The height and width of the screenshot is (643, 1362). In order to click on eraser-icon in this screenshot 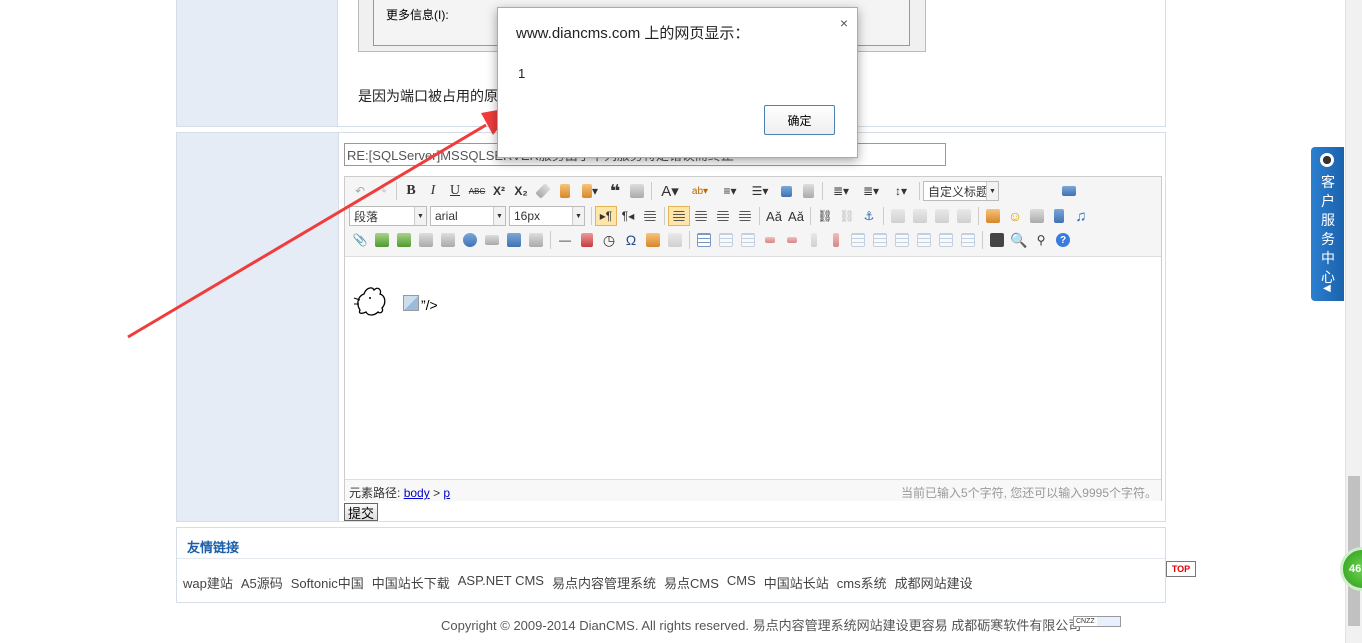, I will do `click(543, 191)`.